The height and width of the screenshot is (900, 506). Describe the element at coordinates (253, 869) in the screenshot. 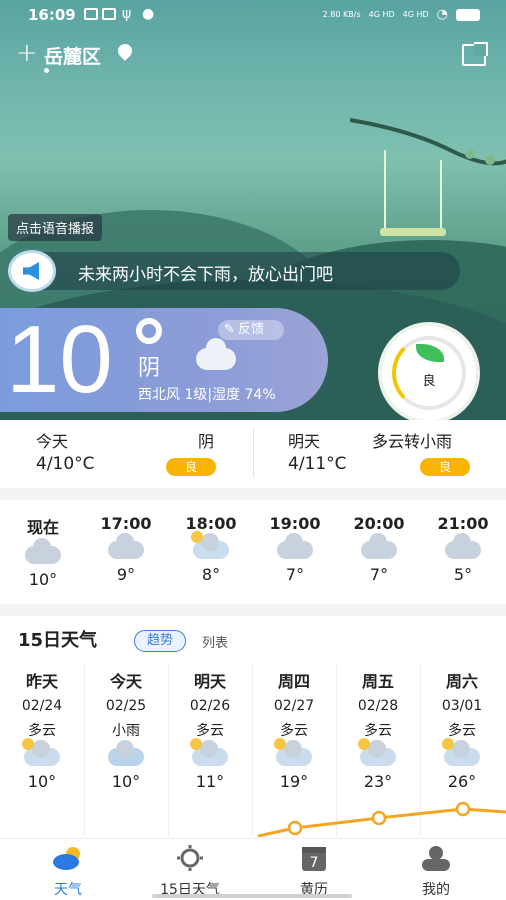

I see `bottom-navigation: 天气 15日天气 7 黄历 我的` at that location.